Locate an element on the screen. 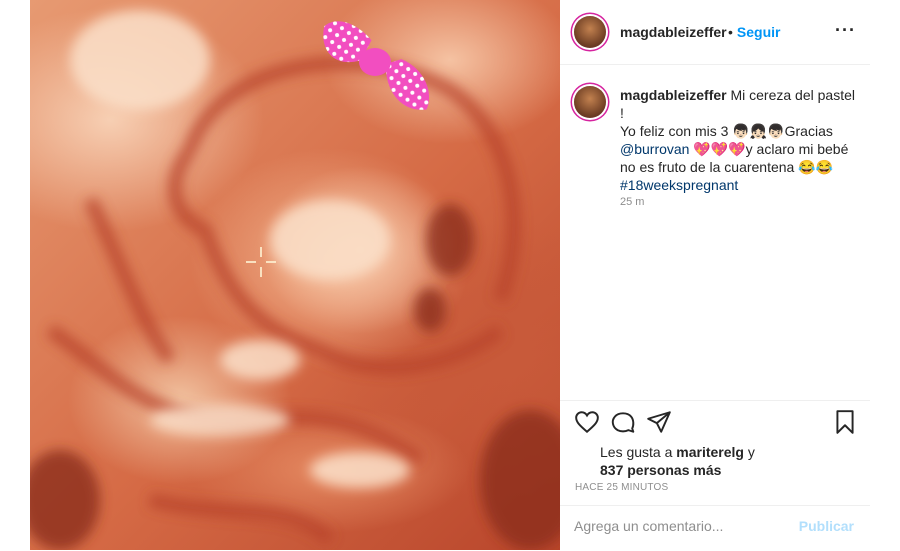 This screenshot has width=900, height=551. caption-time: 25 m is located at coordinates (632, 202).